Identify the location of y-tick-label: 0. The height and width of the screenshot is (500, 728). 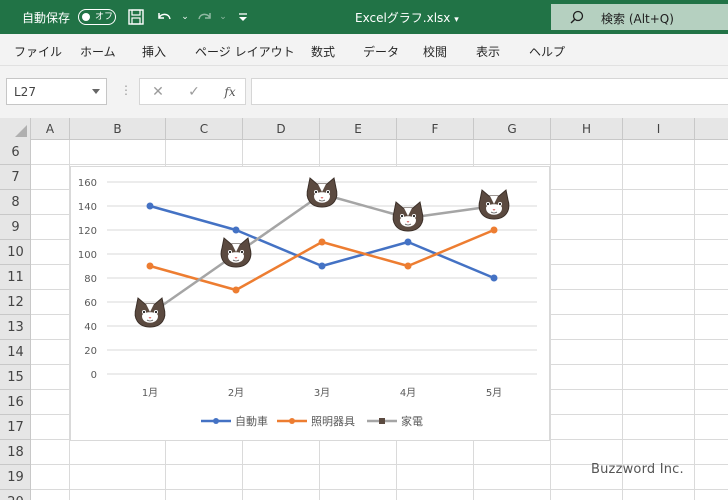
(94, 375).